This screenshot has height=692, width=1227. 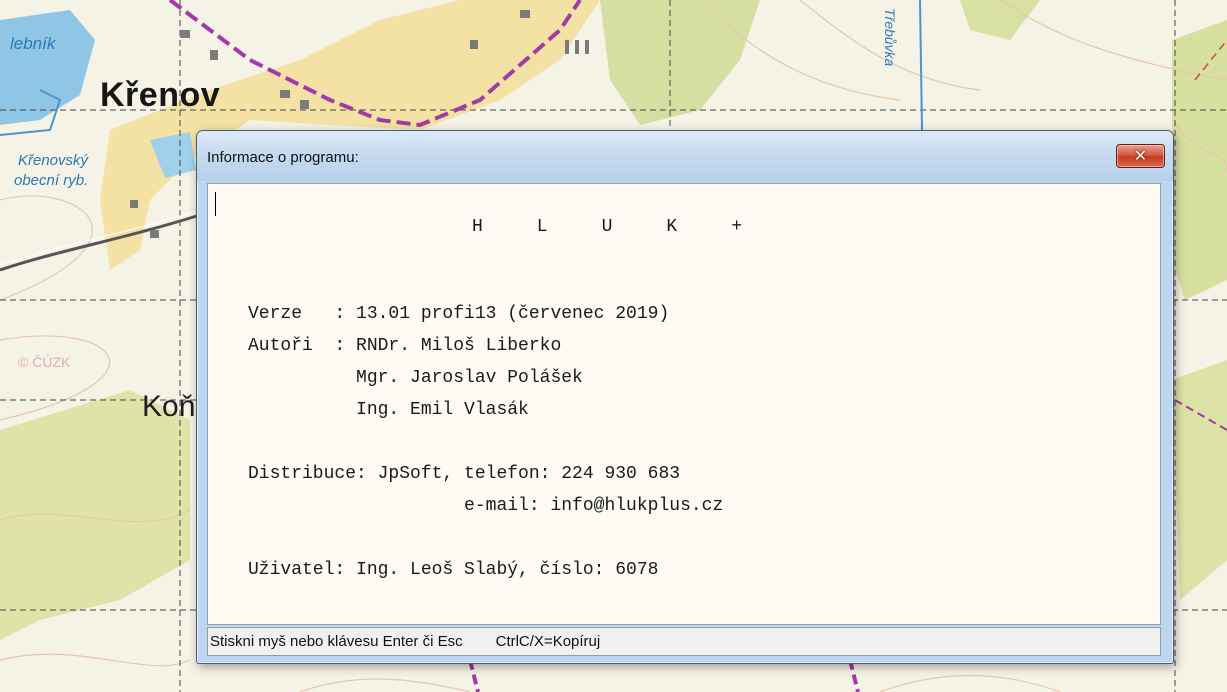 I want to click on close-x-icon: ✕, so click(x=1140, y=155).